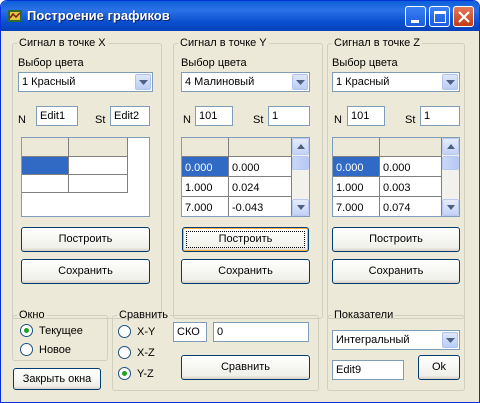  I want to click on sko-input: 0, so click(261, 332).